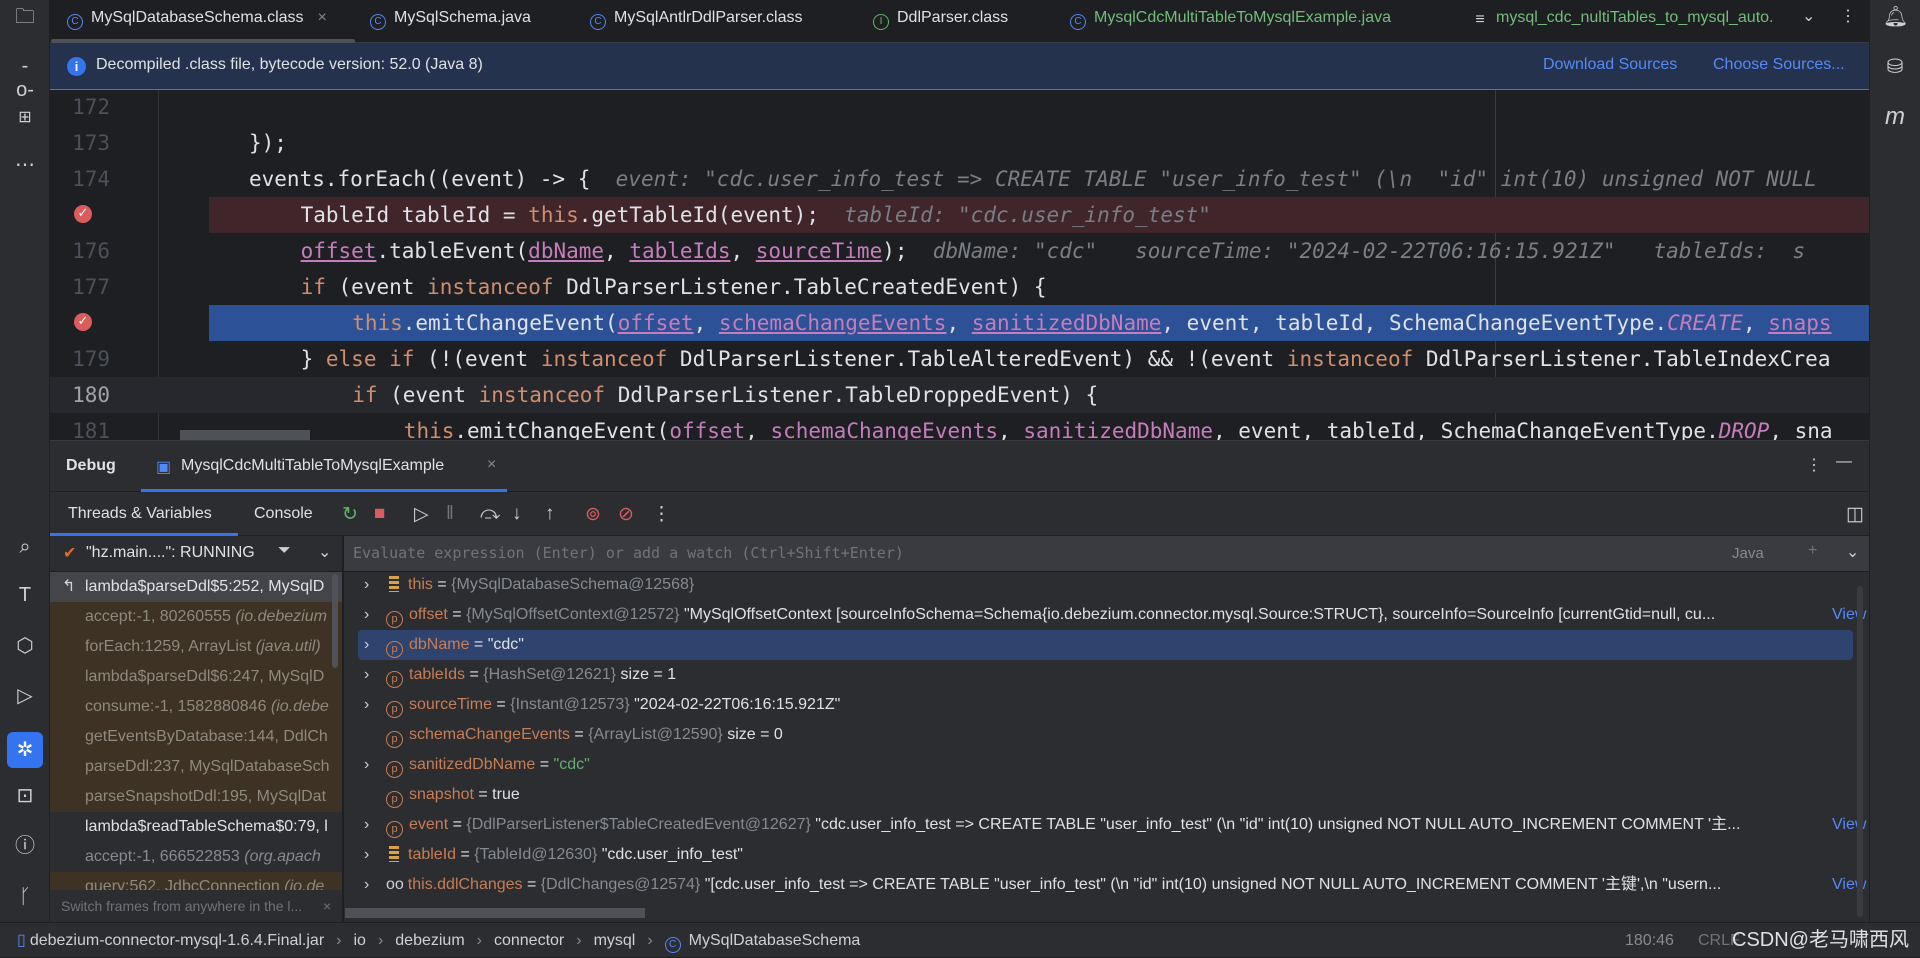  What do you see at coordinates (490, 514) in the screenshot?
I see `step-over-icon: ⤼` at bounding box center [490, 514].